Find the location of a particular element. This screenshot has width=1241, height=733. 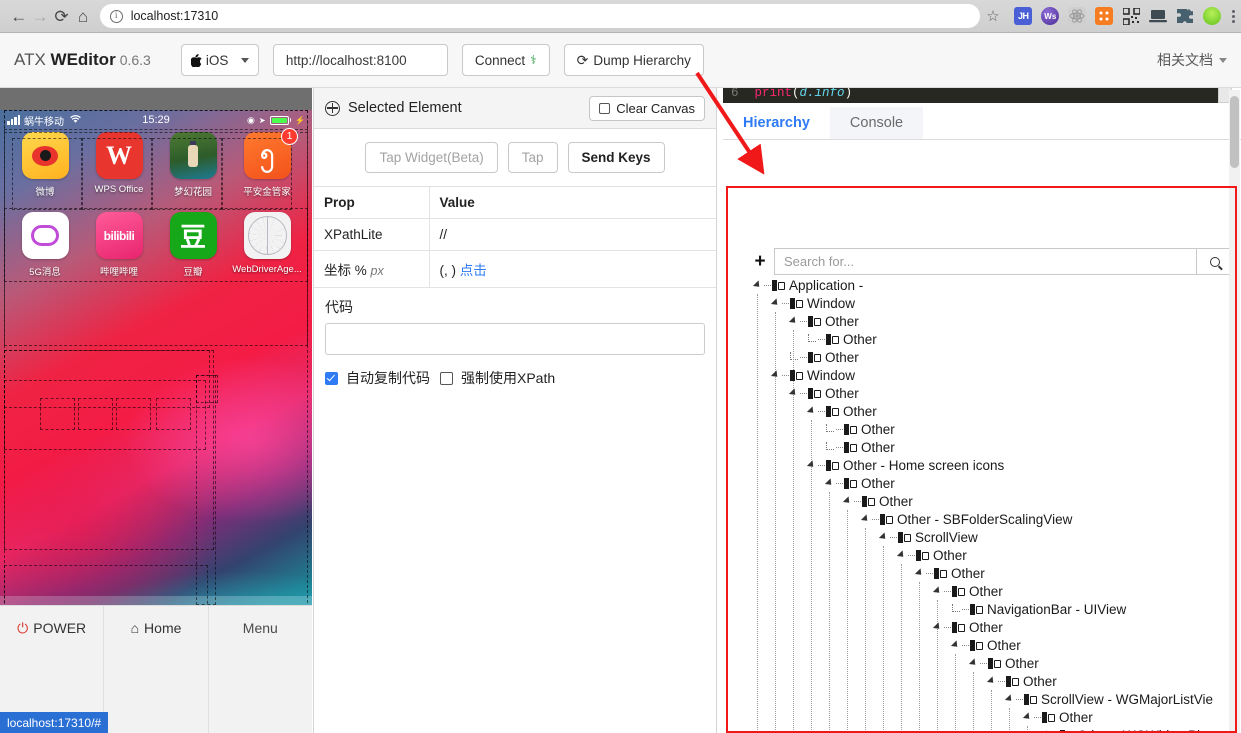

auto-copy-code-checkbox is located at coordinates (331, 378).